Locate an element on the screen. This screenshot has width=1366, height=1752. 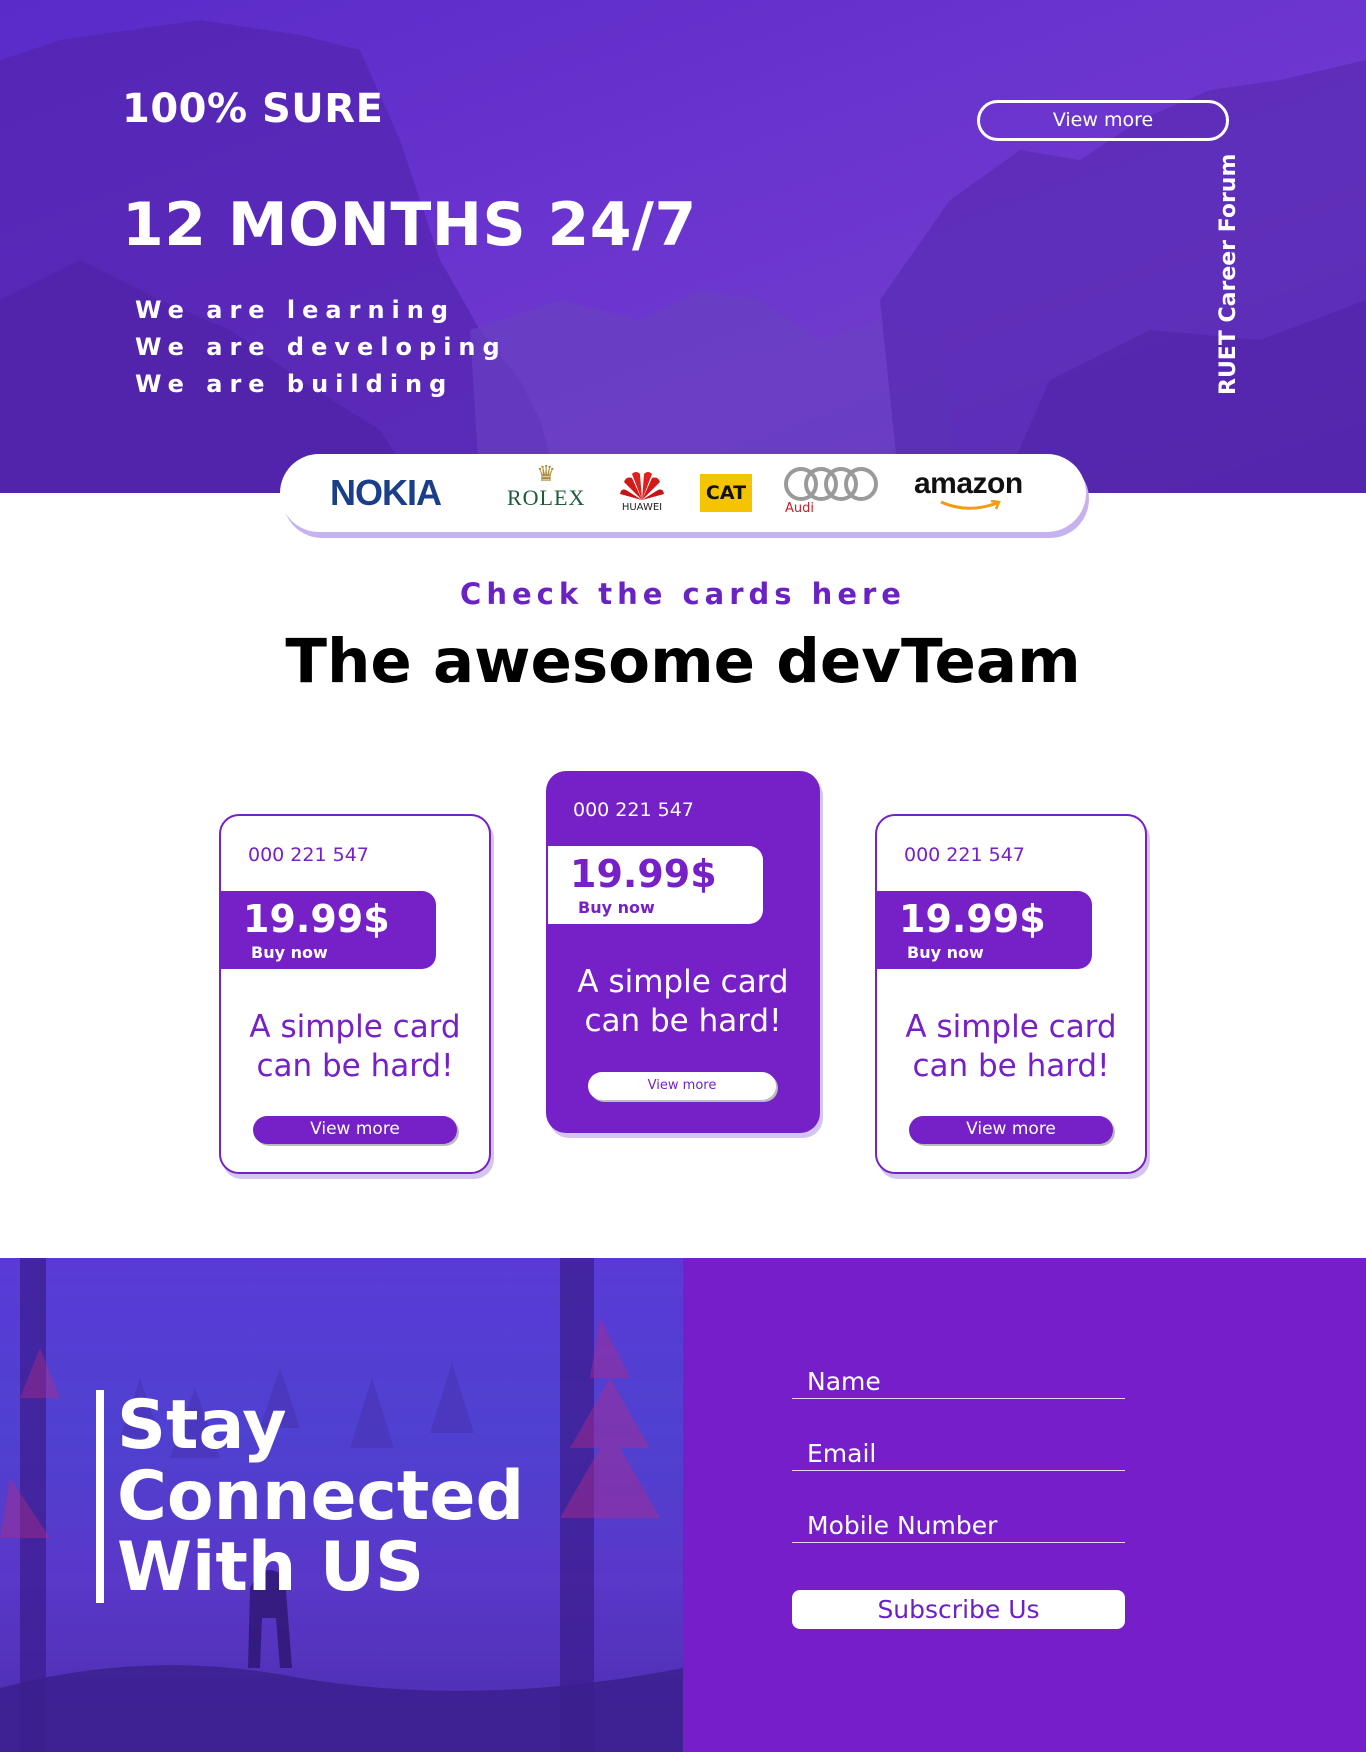
audi-rings-icon is located at coordinates (831, 484).